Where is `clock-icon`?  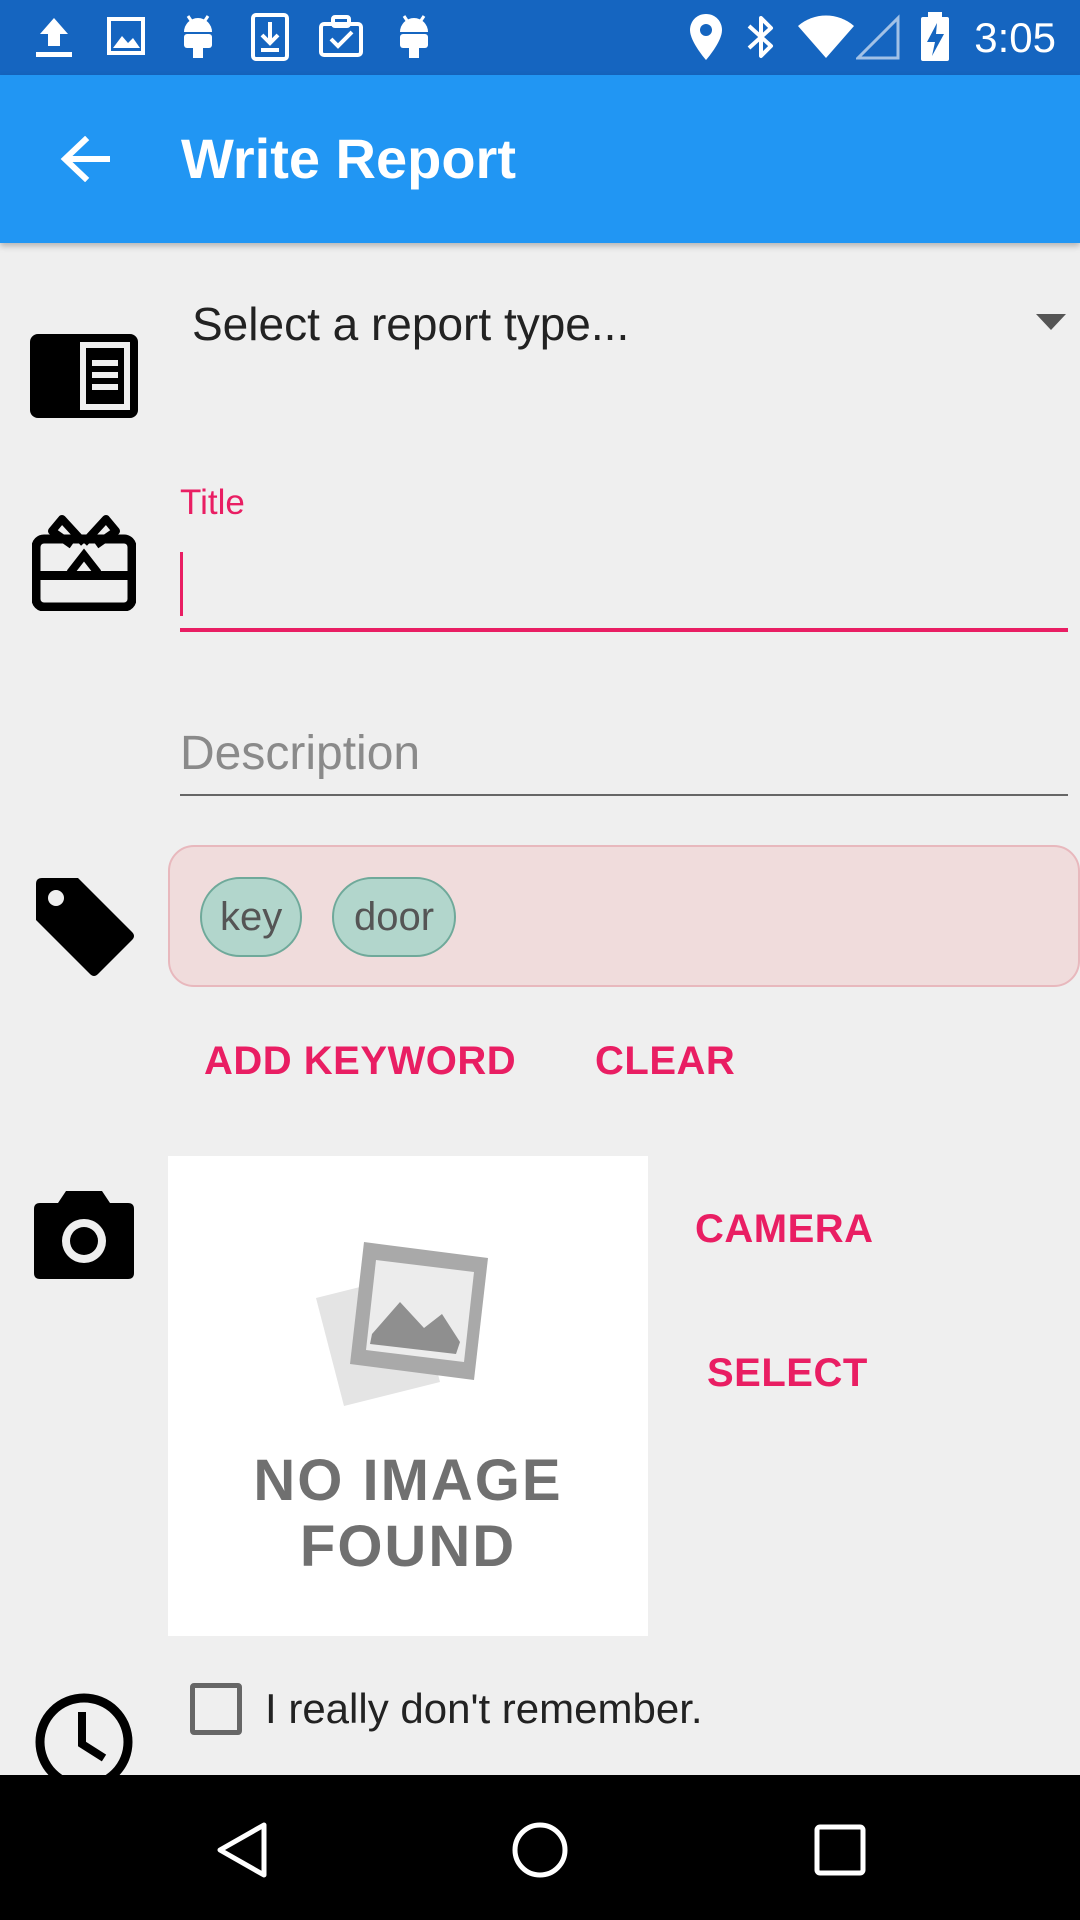
clock-icon is located at coordinates (84, 1734).